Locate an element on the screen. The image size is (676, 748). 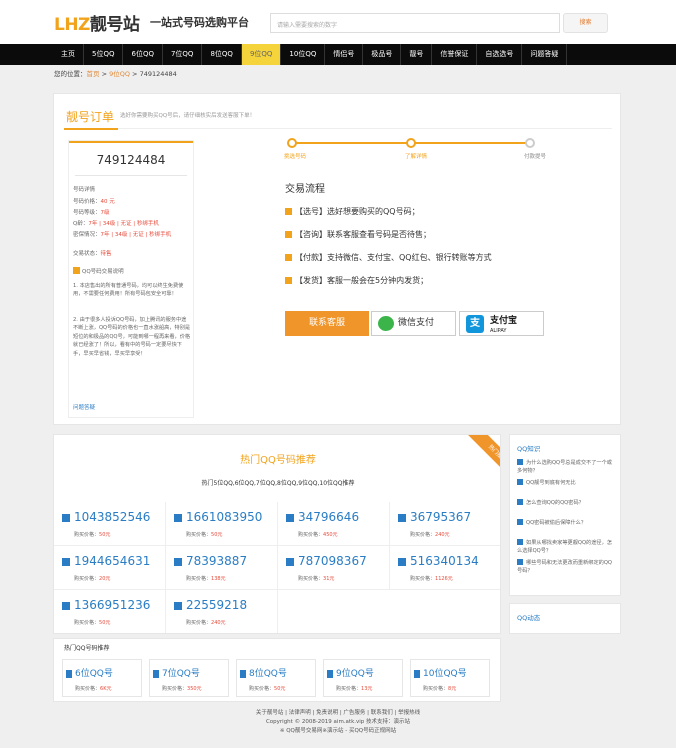
number-value: 1944654631 is located at coordinates (112, 561).